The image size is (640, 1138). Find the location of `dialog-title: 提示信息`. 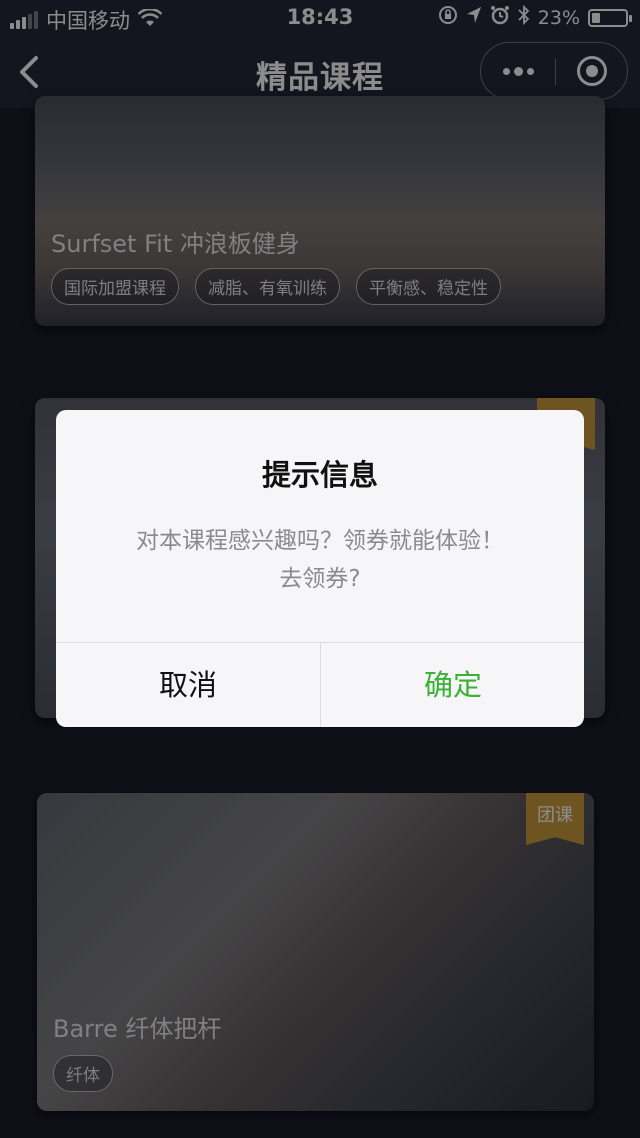

dialog-title: 提示信息 is located at coordinates (319, 475).